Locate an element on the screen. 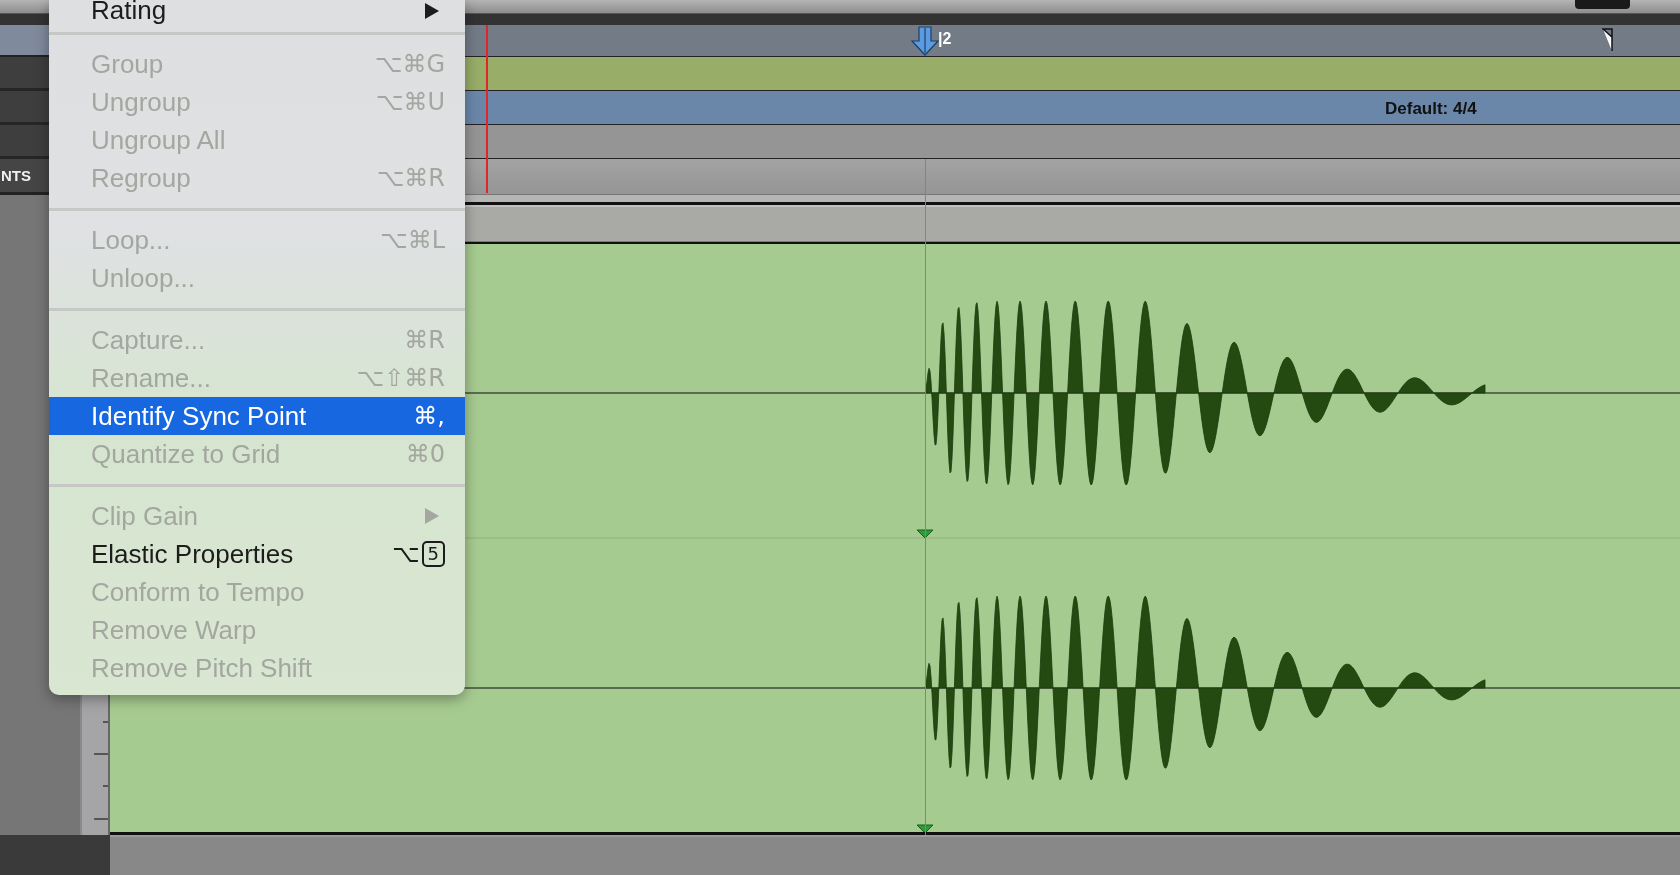 This screenshot has height=875, width=1680. ruler-label: NTS is located at coordinates (16, 175).